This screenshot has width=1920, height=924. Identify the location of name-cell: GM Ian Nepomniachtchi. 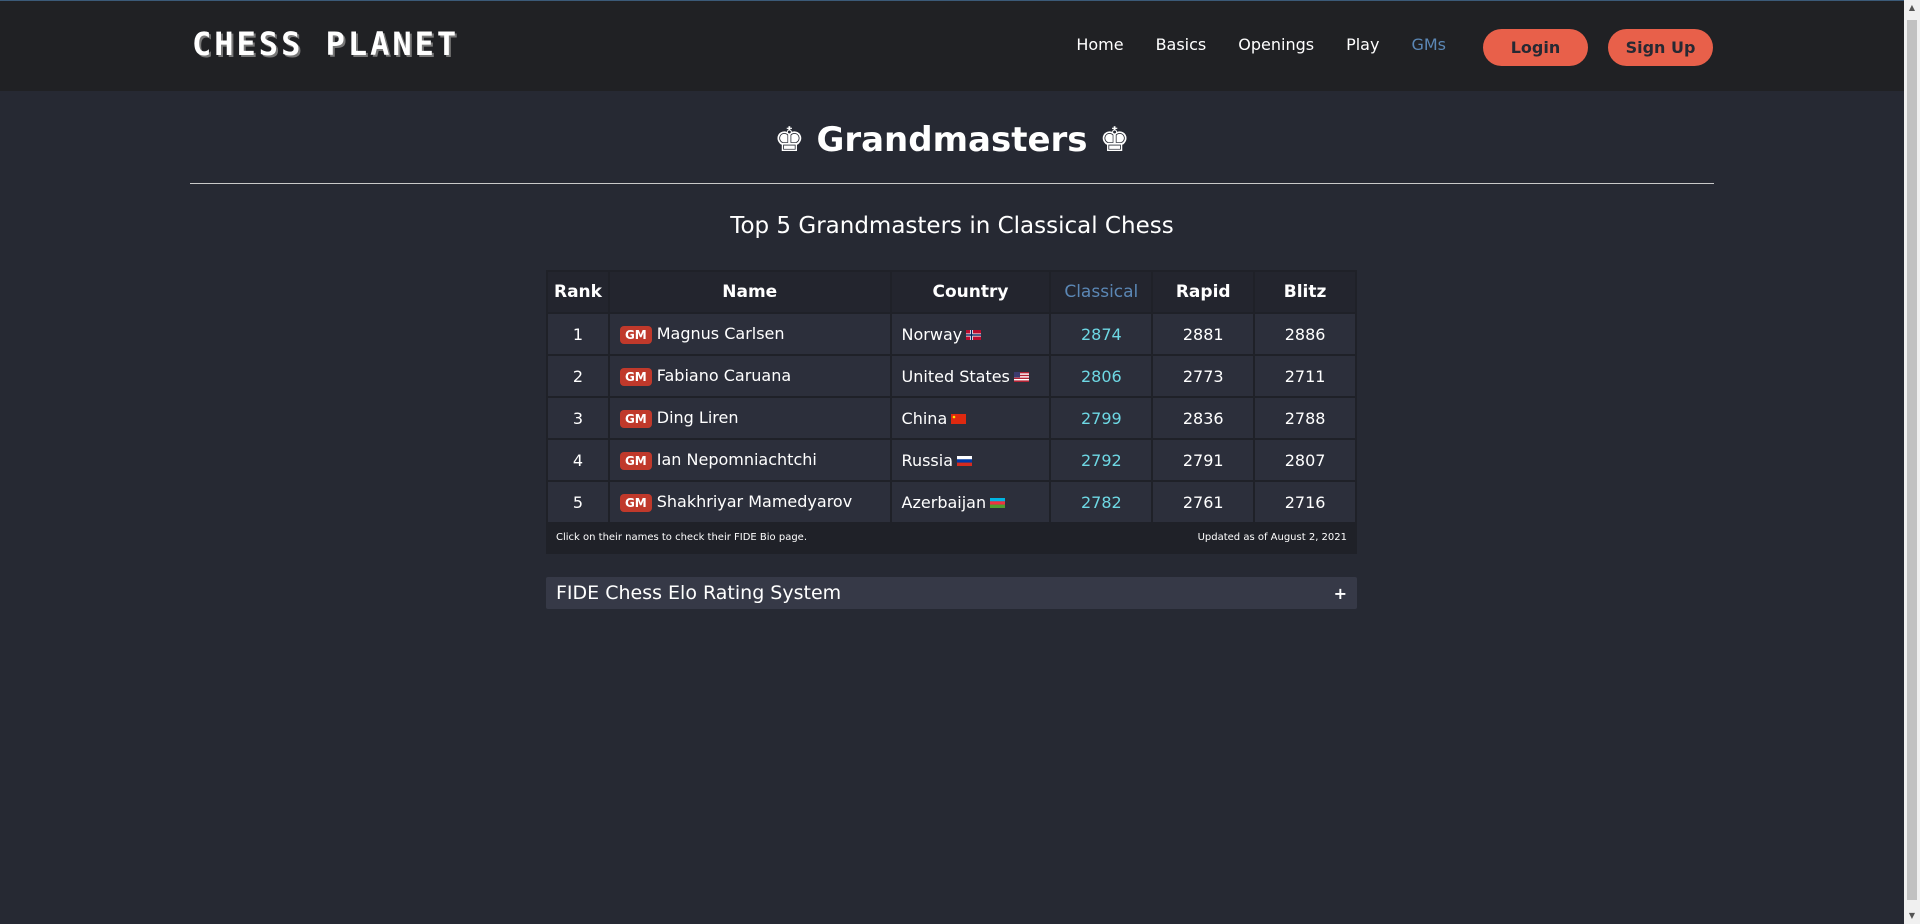
(749, 460).